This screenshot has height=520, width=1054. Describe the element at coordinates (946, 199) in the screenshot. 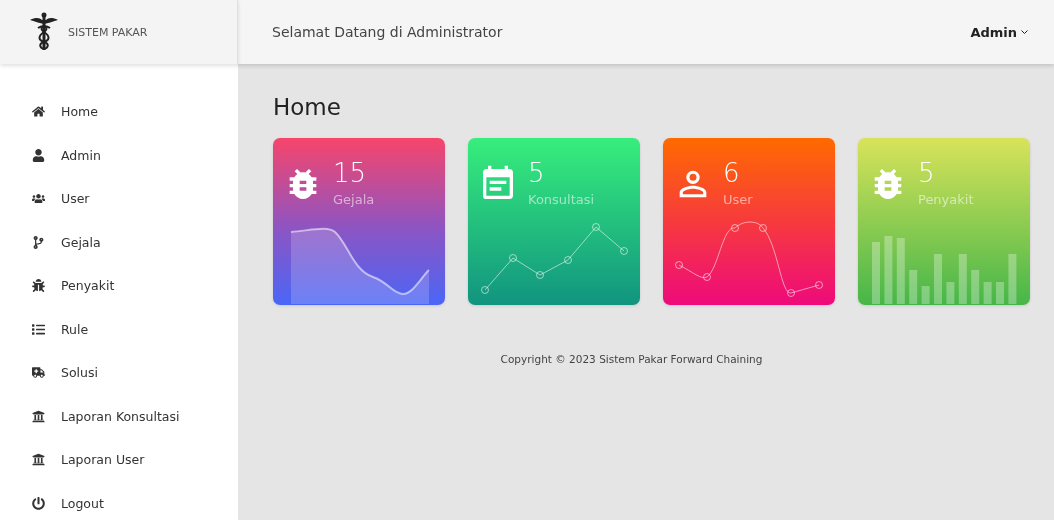

I see `stat-label: Penyakit` at that location.